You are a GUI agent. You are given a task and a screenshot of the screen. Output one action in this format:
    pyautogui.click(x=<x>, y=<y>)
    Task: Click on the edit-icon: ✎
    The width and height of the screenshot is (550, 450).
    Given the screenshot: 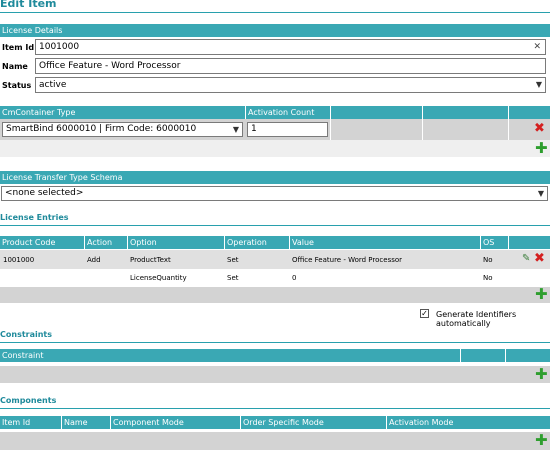 What is the action you would take?
    pyautogui.click(x=526, y=258)
    